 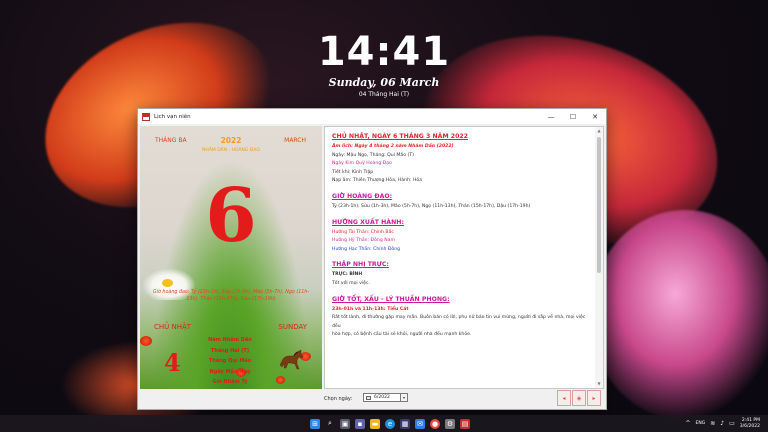 What do you see at coordinates (750, 420) in the screenshot?
I see `taskbar-time: 2:41 PM` at bounding box center [750, 420].